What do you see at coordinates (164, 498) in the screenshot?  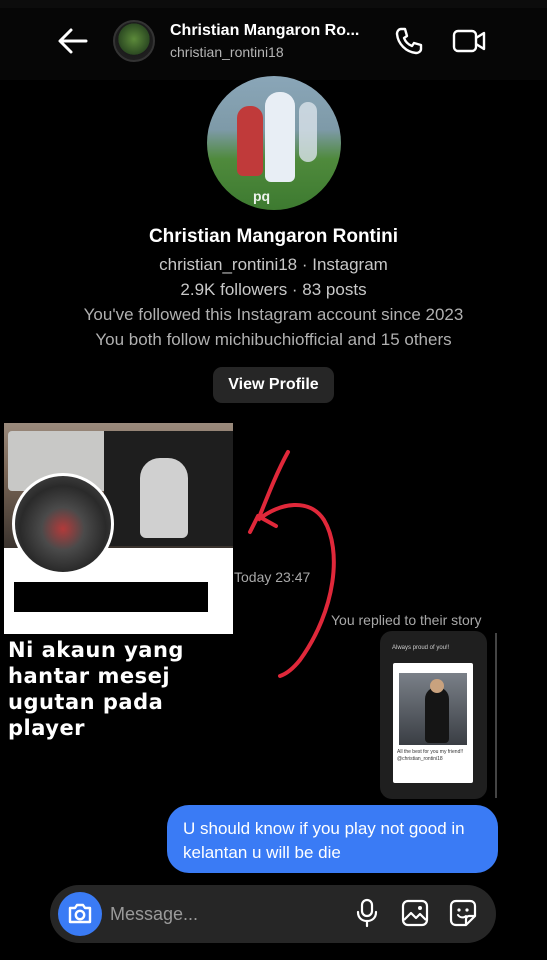 I see `cover-seat` at bounding box center [164, 498].